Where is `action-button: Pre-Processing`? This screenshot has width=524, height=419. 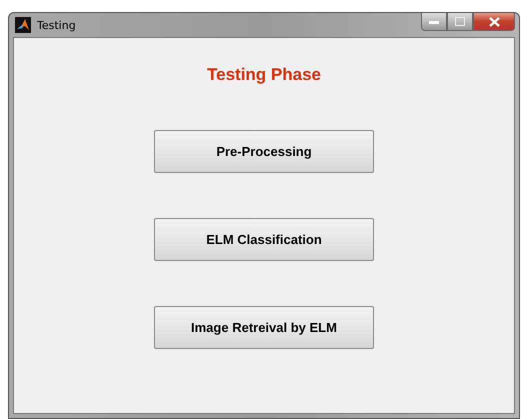
action-button: Pre-Processing is located at coordinates (264, 151).